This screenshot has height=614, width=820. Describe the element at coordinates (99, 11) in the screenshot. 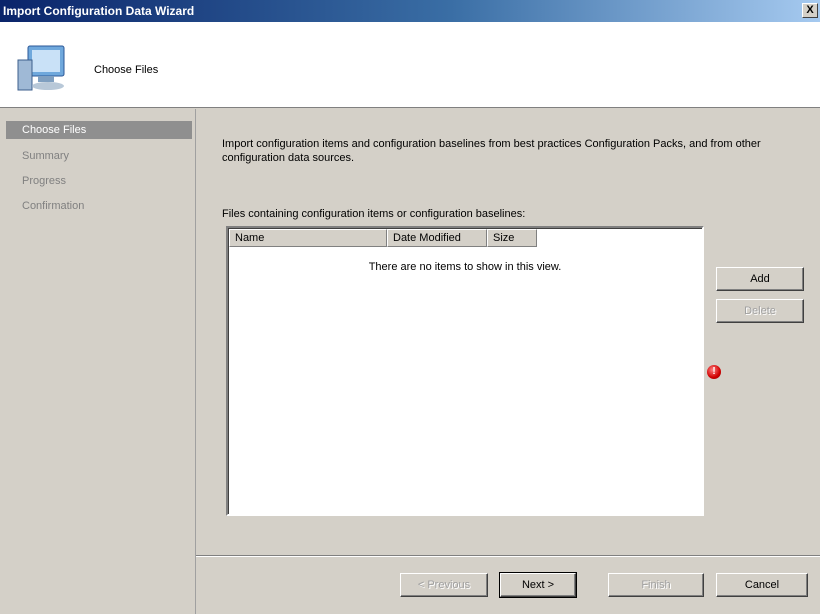

I see `window-title: Import Configuration Data Wizard` at that location.